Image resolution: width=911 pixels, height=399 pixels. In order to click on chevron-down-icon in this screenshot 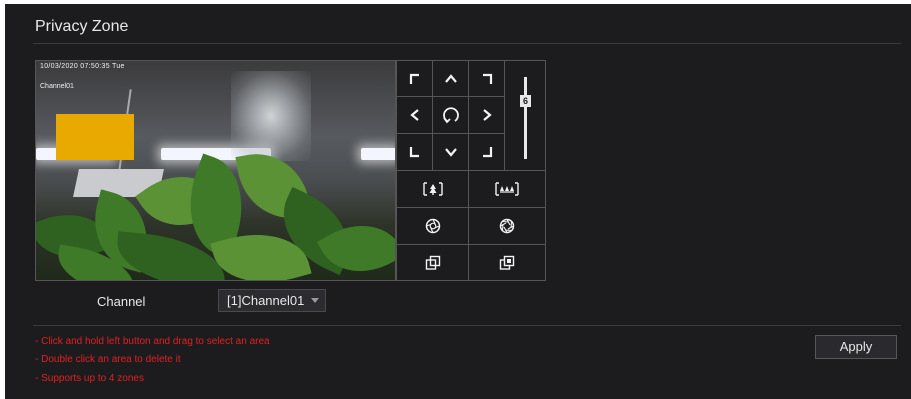, I will do `click(315, 300)`.